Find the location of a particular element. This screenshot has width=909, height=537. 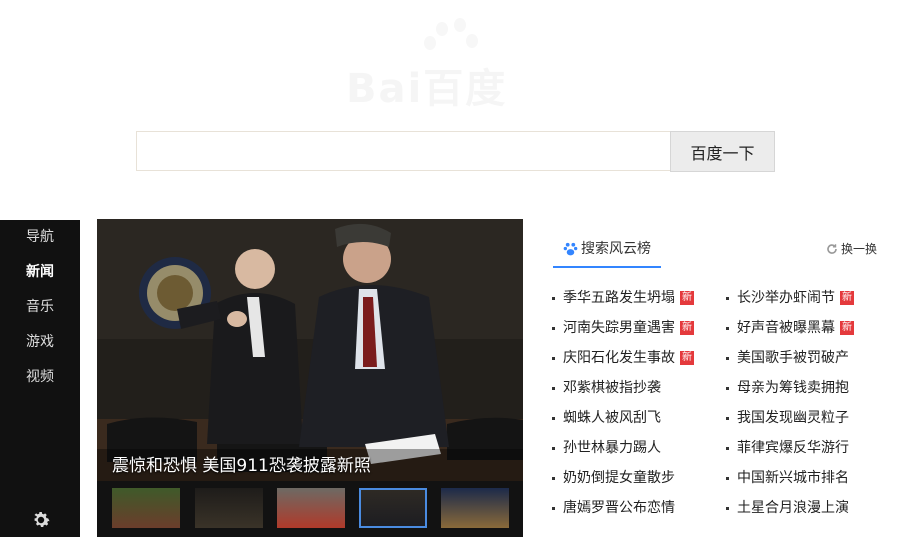

hotlist-item-label: 邓紫棋被指抄袭 is located at coordinates (612, 388).